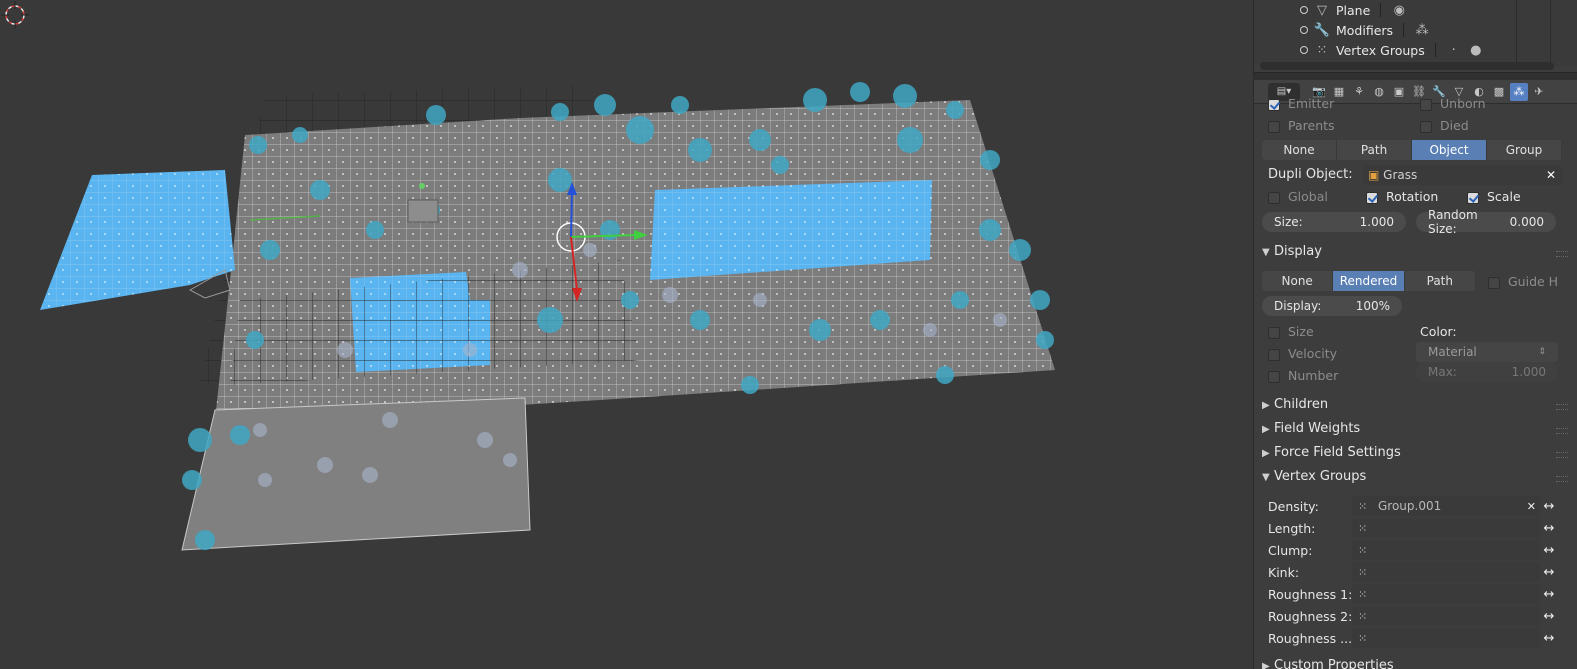 This screenshot has height=669, width=1577. What do you see at coordinates (1446, 506) in the screenshot?
I see `density-group-field: ⁙ Group.001 ✕` at bounding box center [1446, 506].